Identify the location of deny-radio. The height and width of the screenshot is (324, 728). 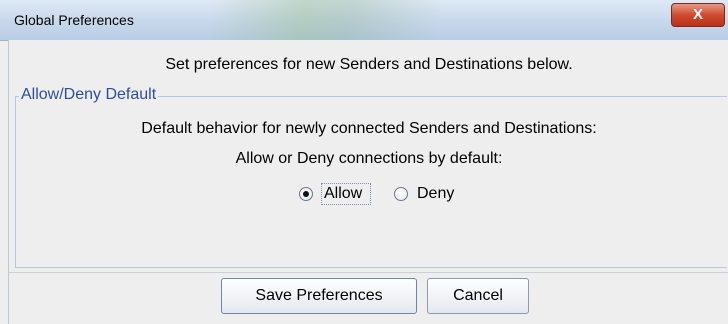
(401, 194).